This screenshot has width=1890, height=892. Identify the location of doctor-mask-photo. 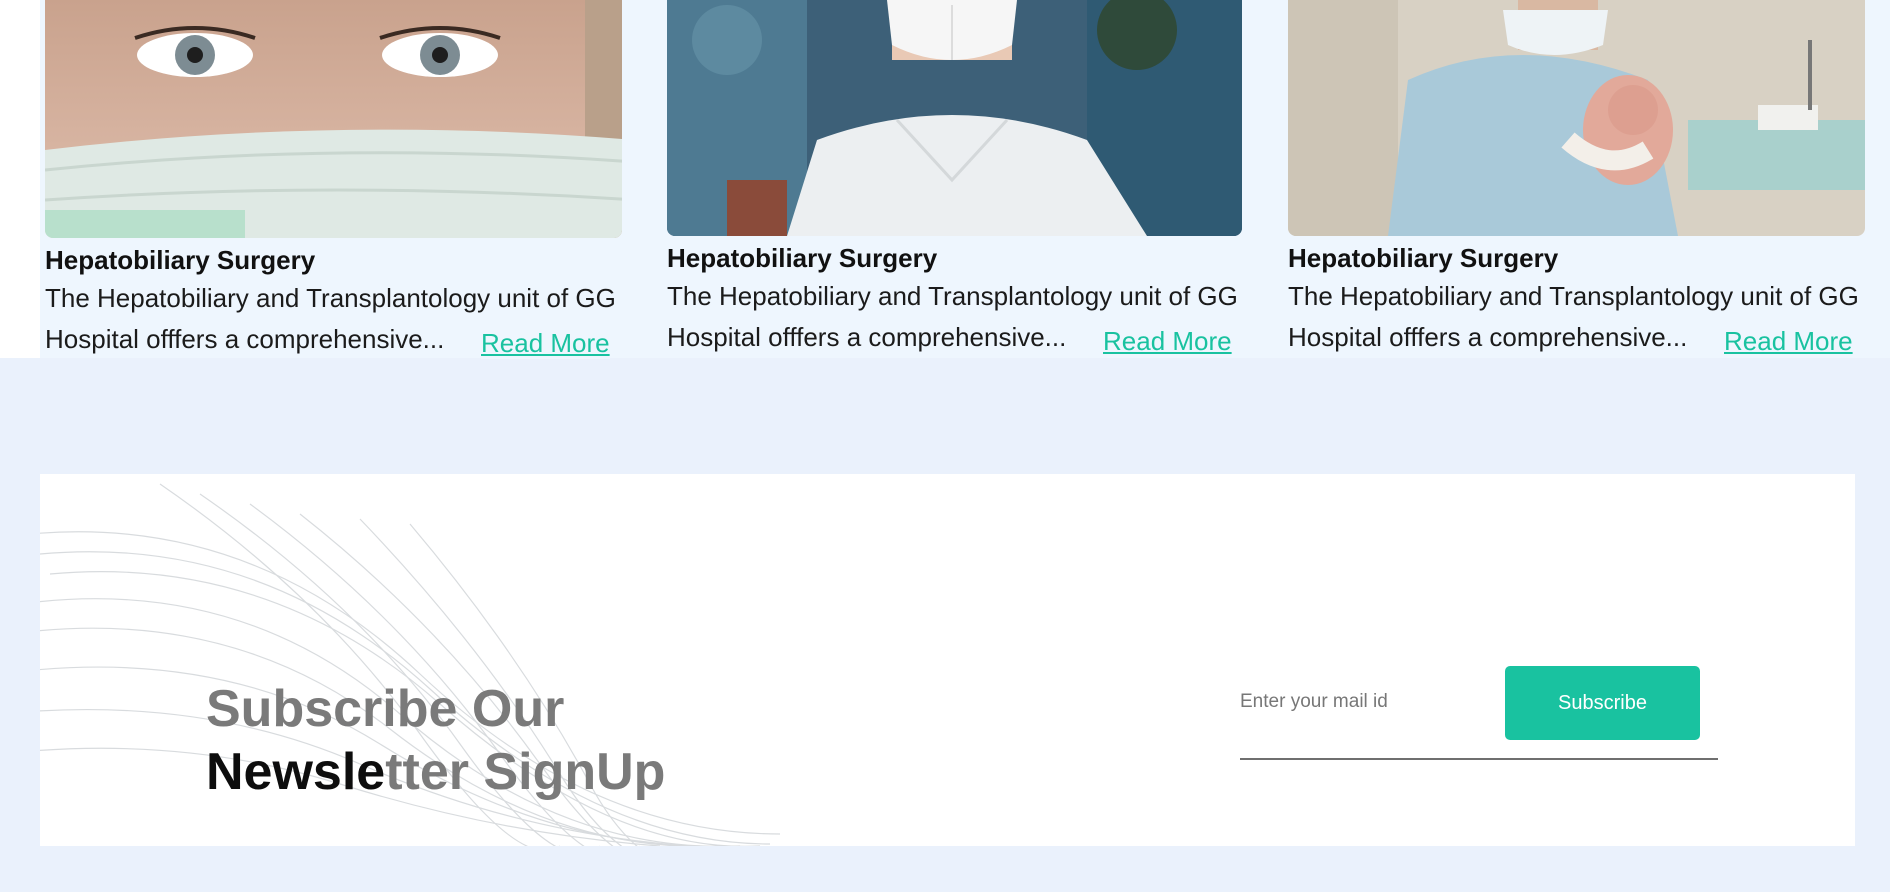
(333, 119).